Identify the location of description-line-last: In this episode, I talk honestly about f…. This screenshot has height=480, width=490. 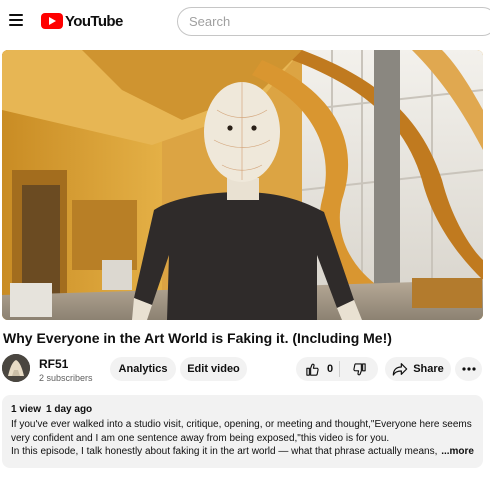
(242, 452).